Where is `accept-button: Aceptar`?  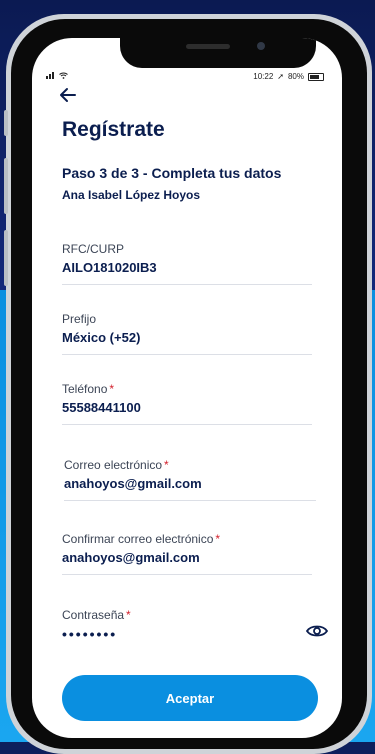 accept-button: Aceptar is located at coordinates (190, 698).